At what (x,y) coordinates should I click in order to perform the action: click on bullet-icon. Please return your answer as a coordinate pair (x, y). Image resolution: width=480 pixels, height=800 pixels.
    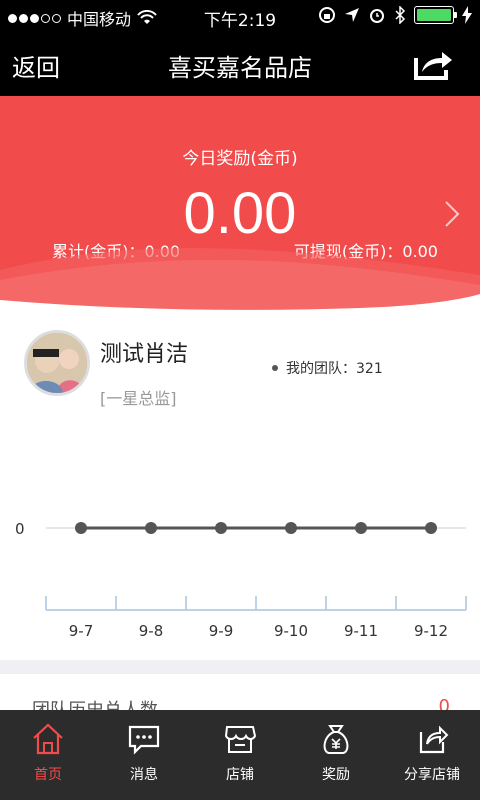
    Looking at the image, I should click on (275, 368).